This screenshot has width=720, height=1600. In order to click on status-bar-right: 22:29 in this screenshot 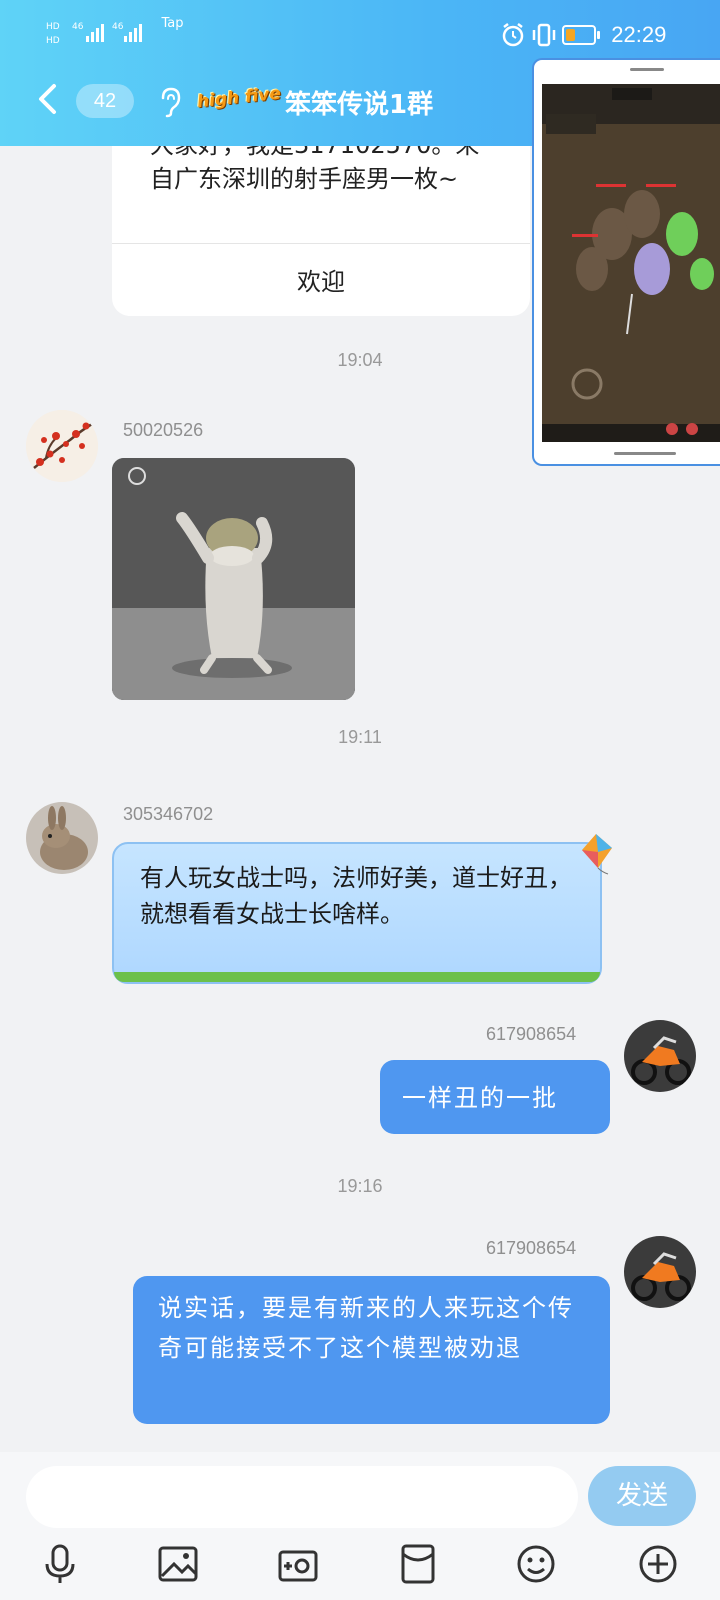, I will do `click(583, 35)`.